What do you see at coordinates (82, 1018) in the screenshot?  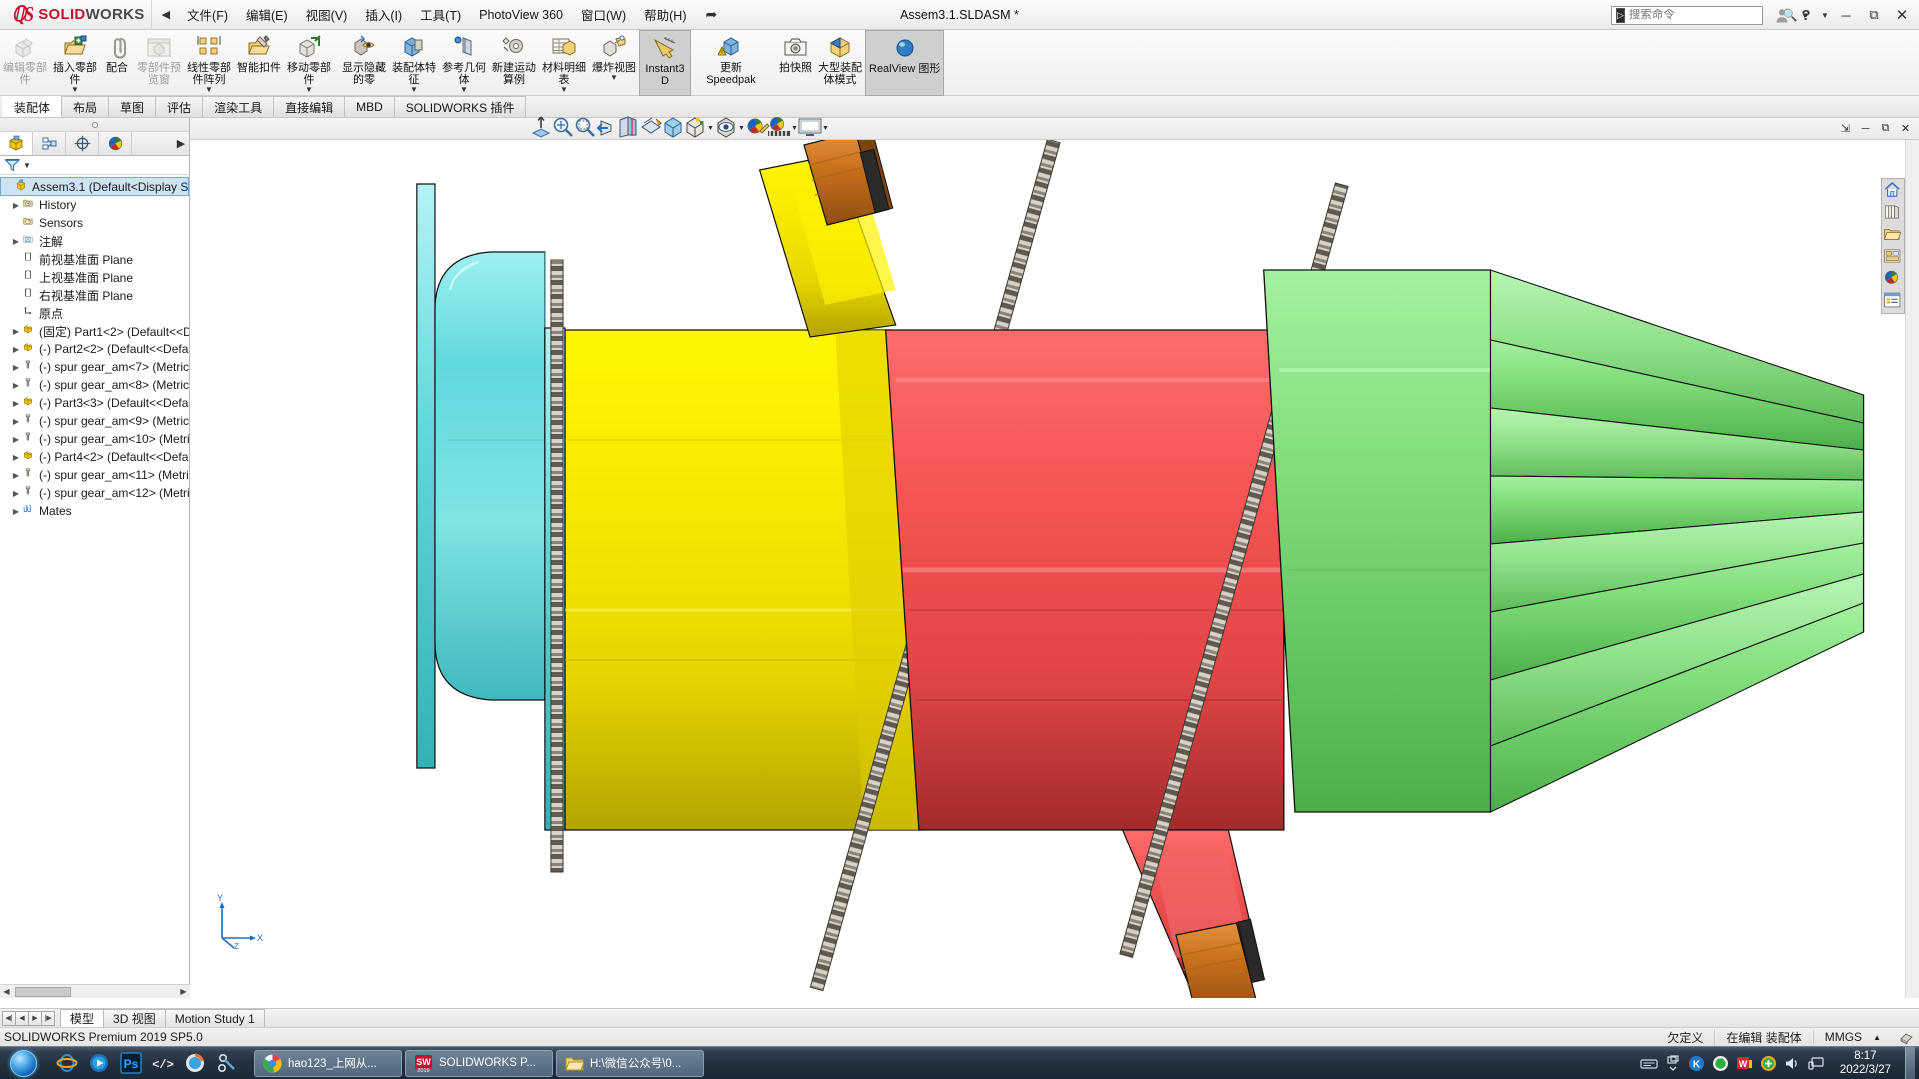 I see `bottom-tab-model: 模型` at bounding box center [82, 1018].